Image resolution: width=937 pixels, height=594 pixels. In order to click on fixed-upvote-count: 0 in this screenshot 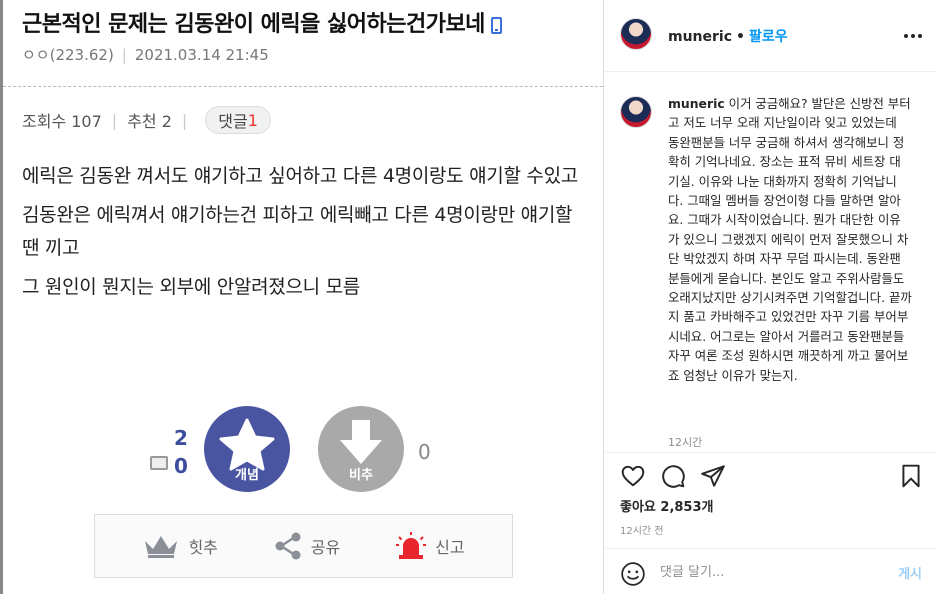, I will do `click(181, 466)`.